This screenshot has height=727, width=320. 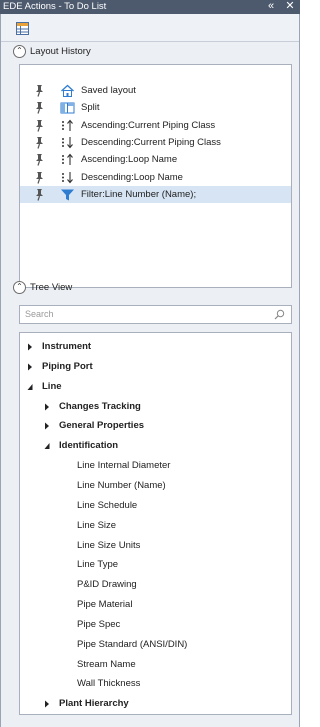 I want to click on layout-history-item: Ascending:Current Piping Class, so click(x=155, y=125).